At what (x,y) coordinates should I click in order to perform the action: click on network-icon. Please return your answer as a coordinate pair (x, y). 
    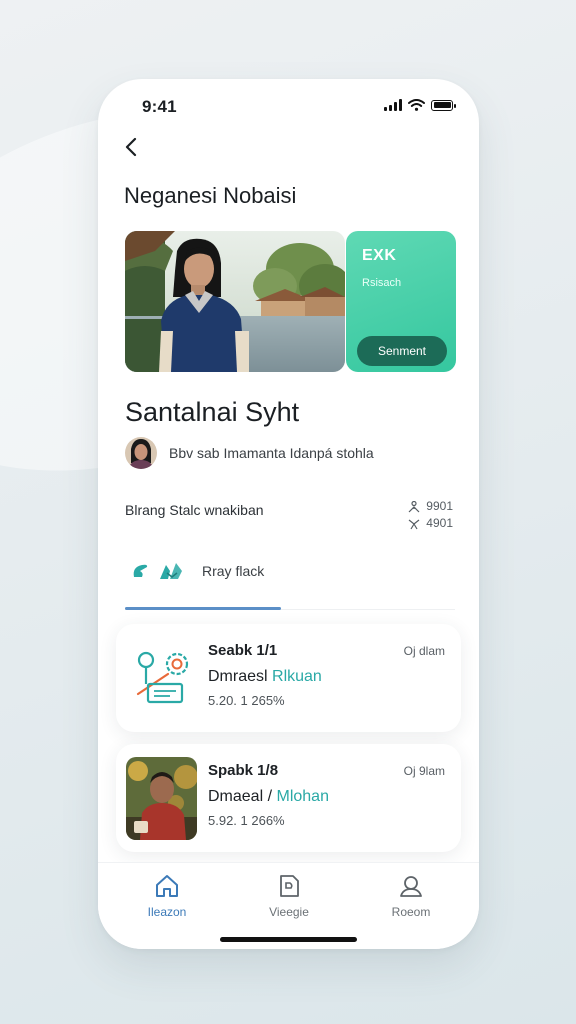
    Looking at the image, I should click on (414, 524).